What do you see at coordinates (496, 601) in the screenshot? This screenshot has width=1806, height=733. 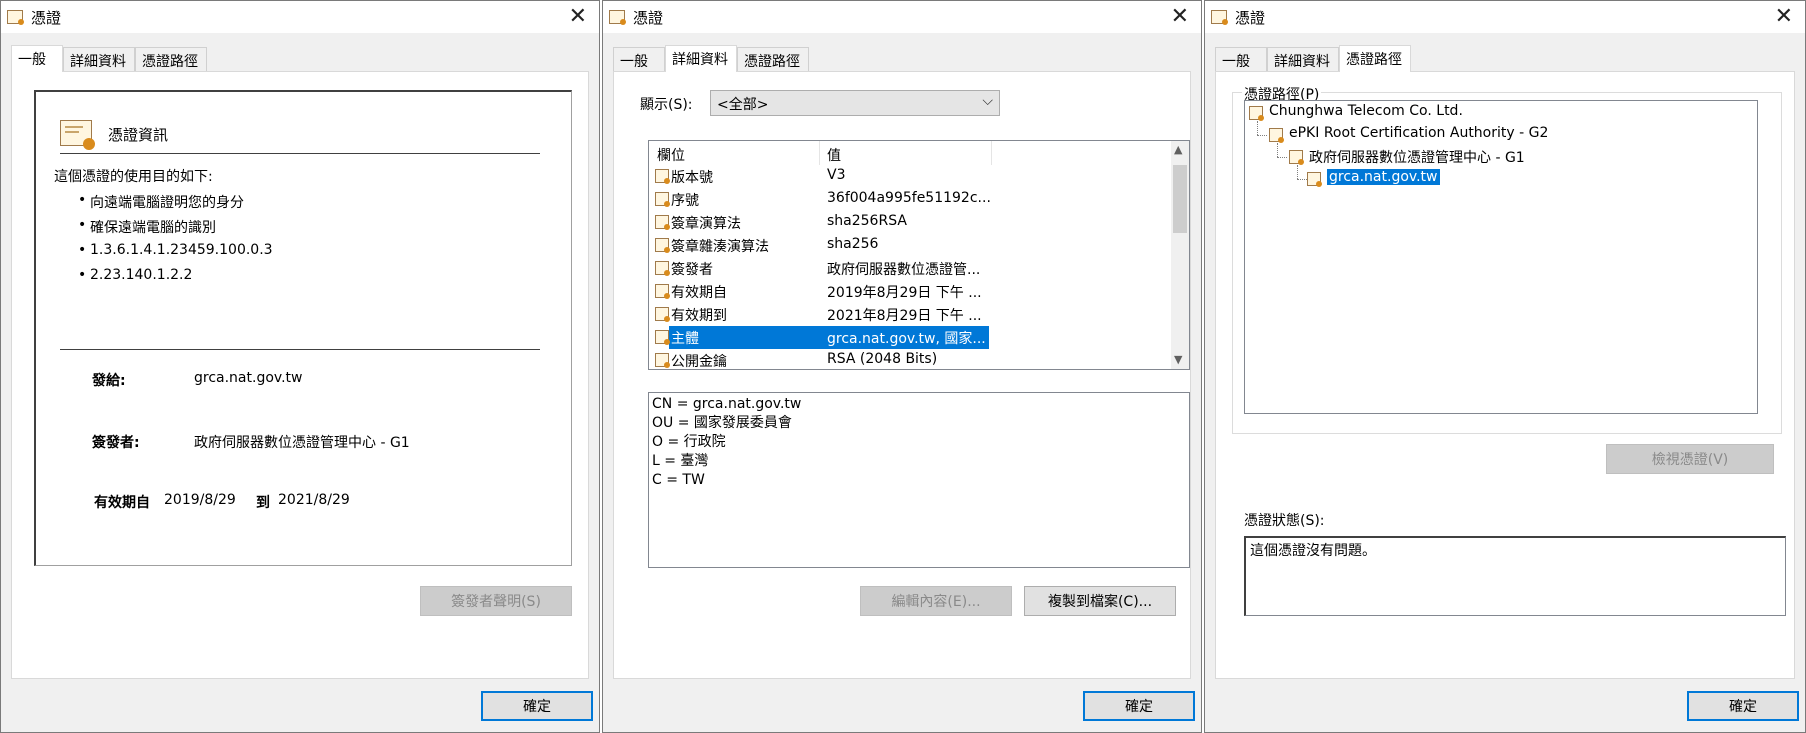 I see `issuer-statement-button: 簽發者聲明(S)` at bounding box center [496, 601].